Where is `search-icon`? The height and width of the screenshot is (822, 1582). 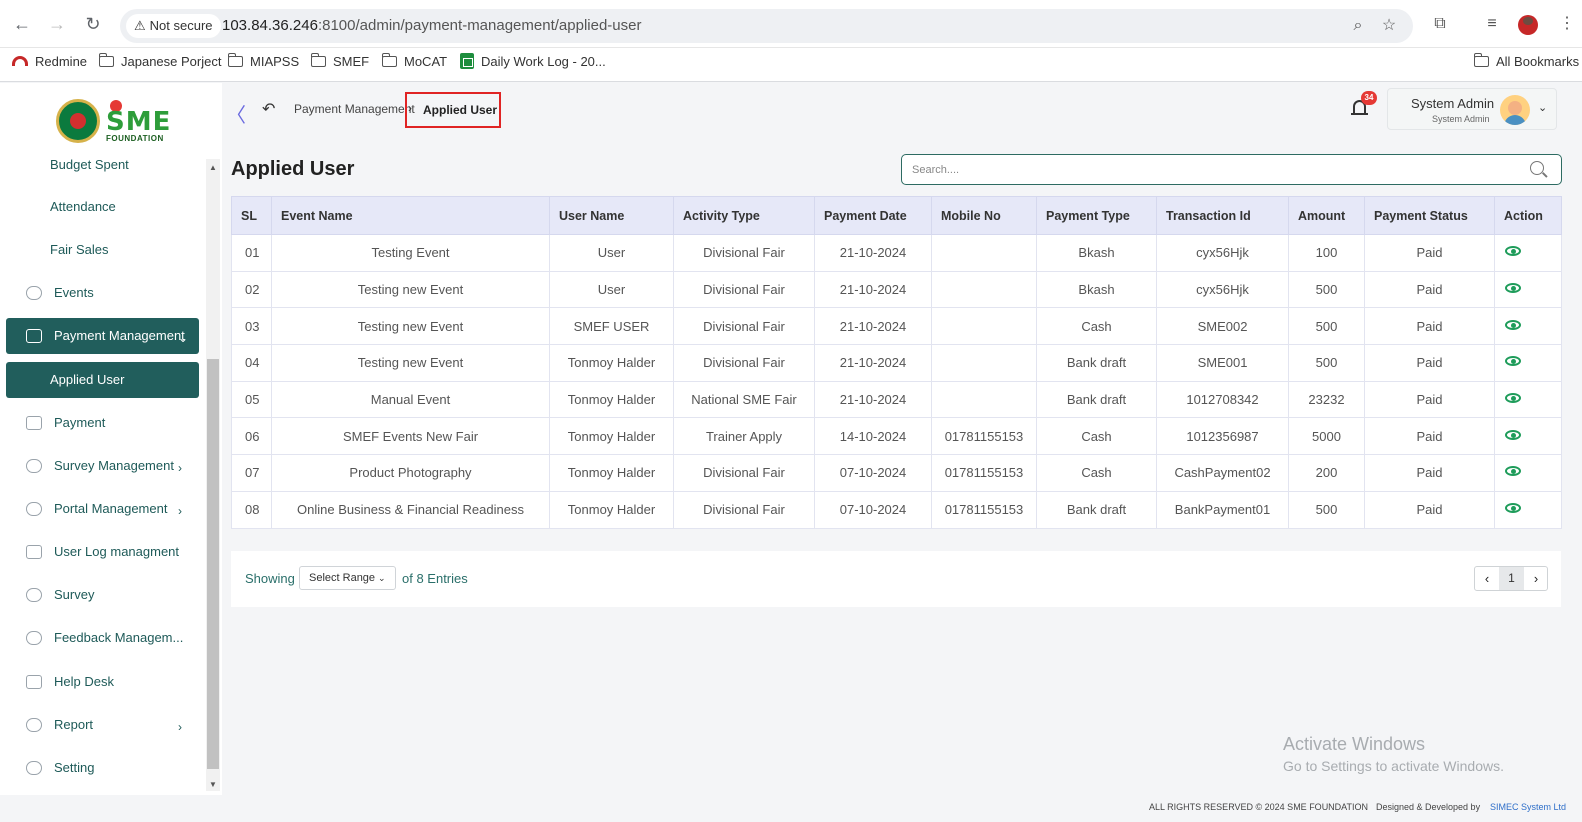 search-icon is located at coordinates (1537, 168).